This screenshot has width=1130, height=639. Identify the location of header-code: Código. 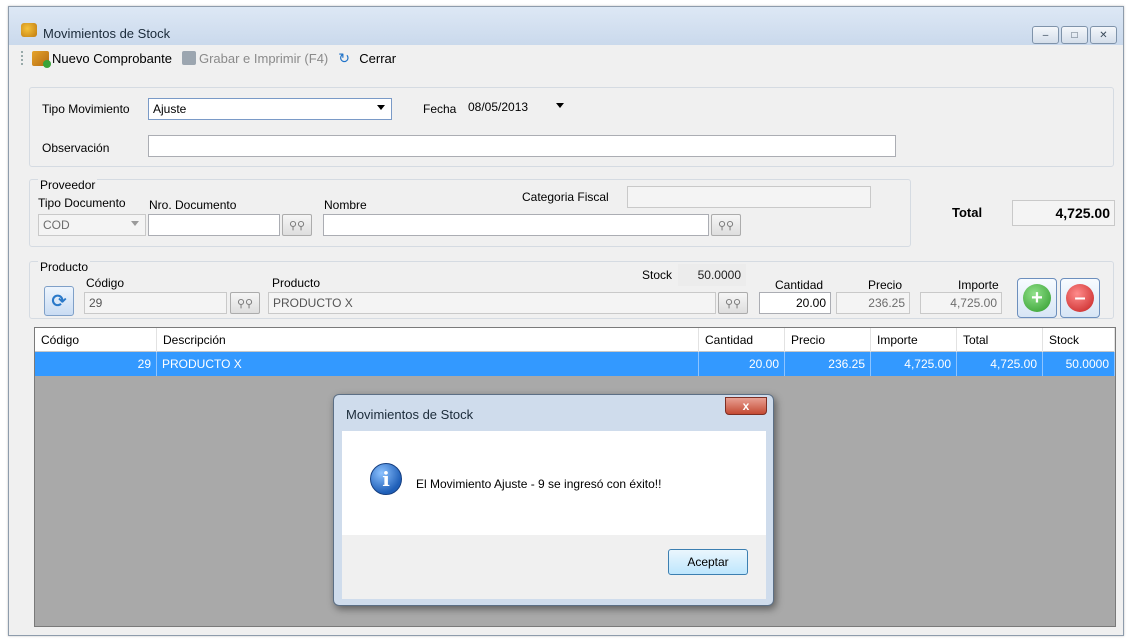
(96, 340).